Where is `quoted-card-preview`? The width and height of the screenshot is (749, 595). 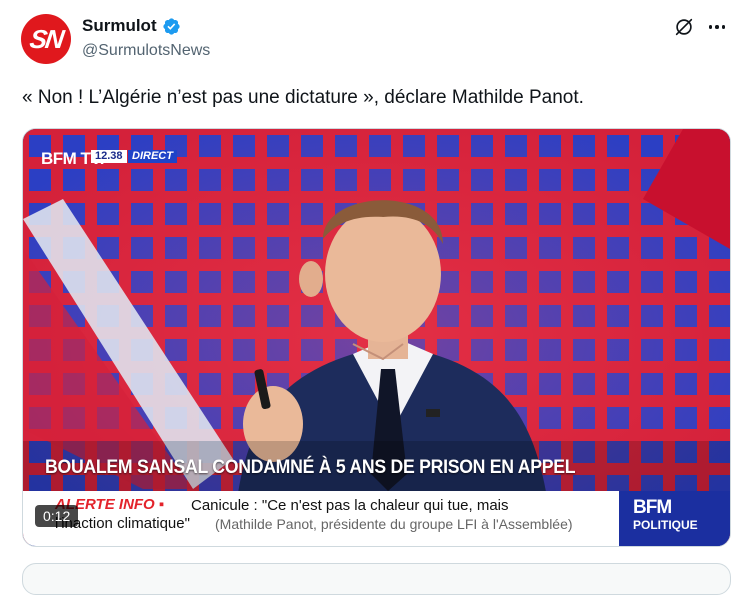 quoted-card-preview is located at coordinates (376, 579).